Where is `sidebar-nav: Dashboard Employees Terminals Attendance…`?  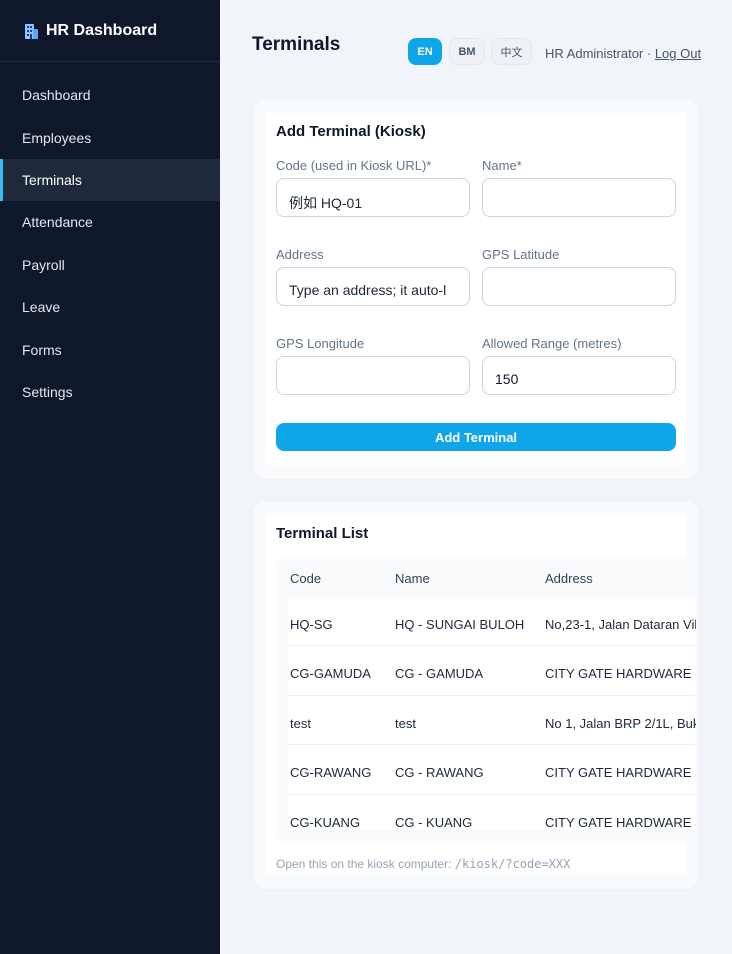
sidebar-nav: Dashboard Employees Terminals Attendance… is located at coordinates (110, 243).